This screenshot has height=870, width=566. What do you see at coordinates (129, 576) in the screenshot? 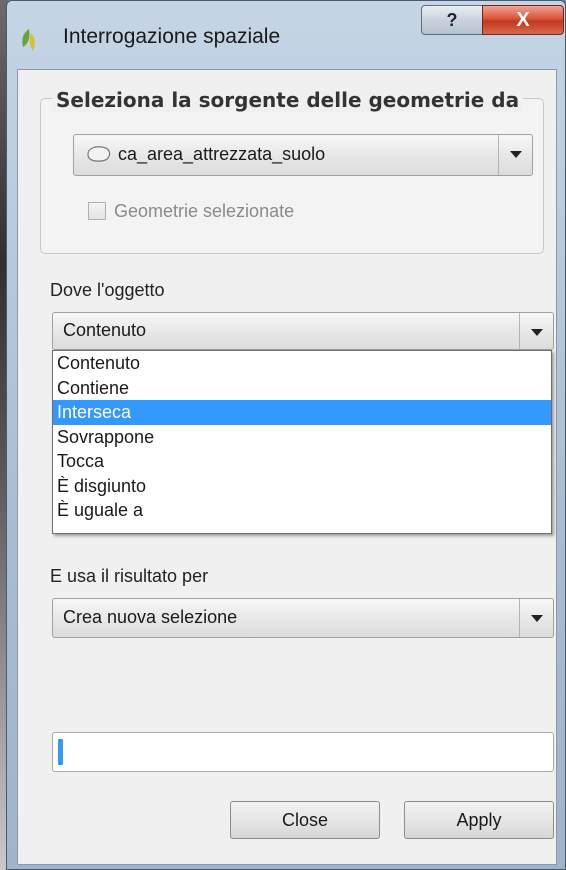
I see `result-label: E usa il risultato per` at bounding box center [129, 576].